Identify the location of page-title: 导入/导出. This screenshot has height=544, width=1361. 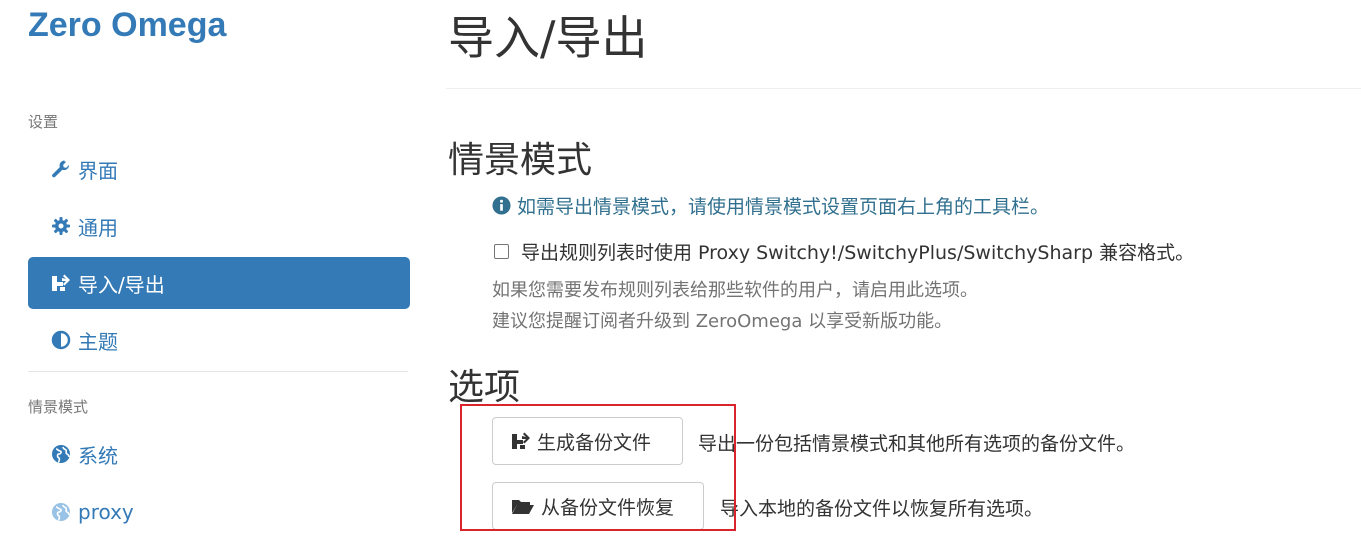
(548, 38).